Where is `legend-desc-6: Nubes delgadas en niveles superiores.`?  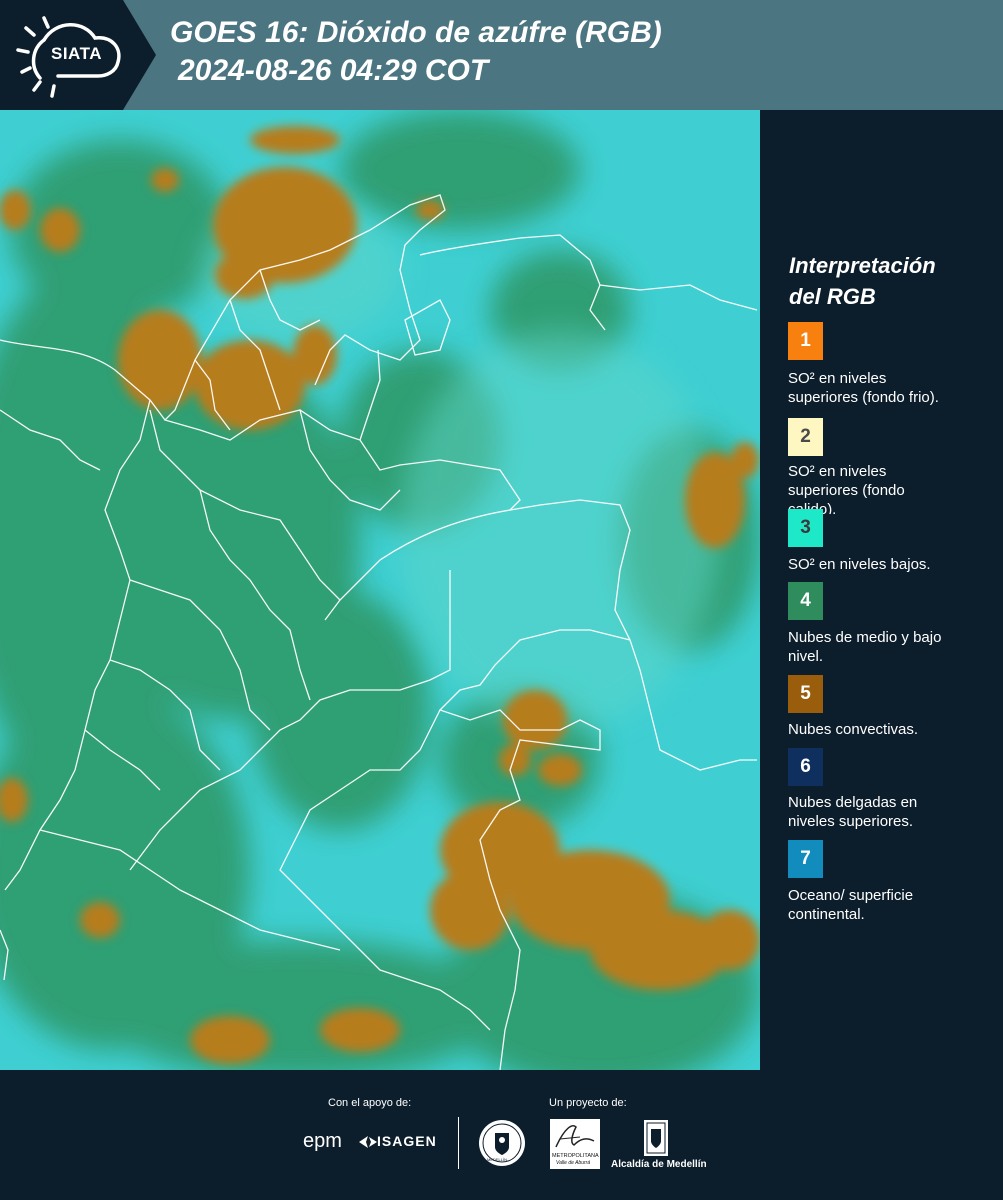 legend-desc-6: Nubes delgadas en niveles superiores. is located at coordinates (888, 812).